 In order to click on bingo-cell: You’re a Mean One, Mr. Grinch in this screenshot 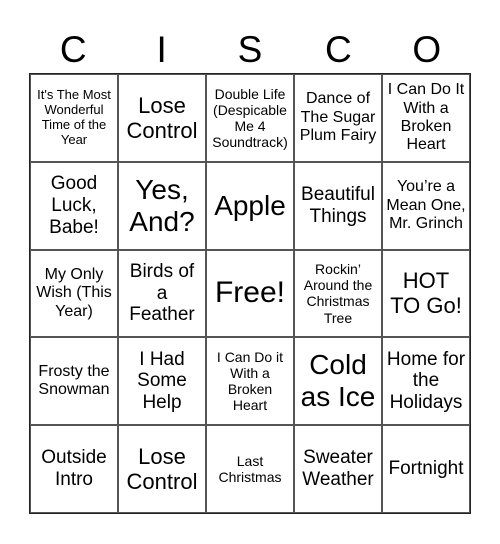, I will do `click(426, 205)`.